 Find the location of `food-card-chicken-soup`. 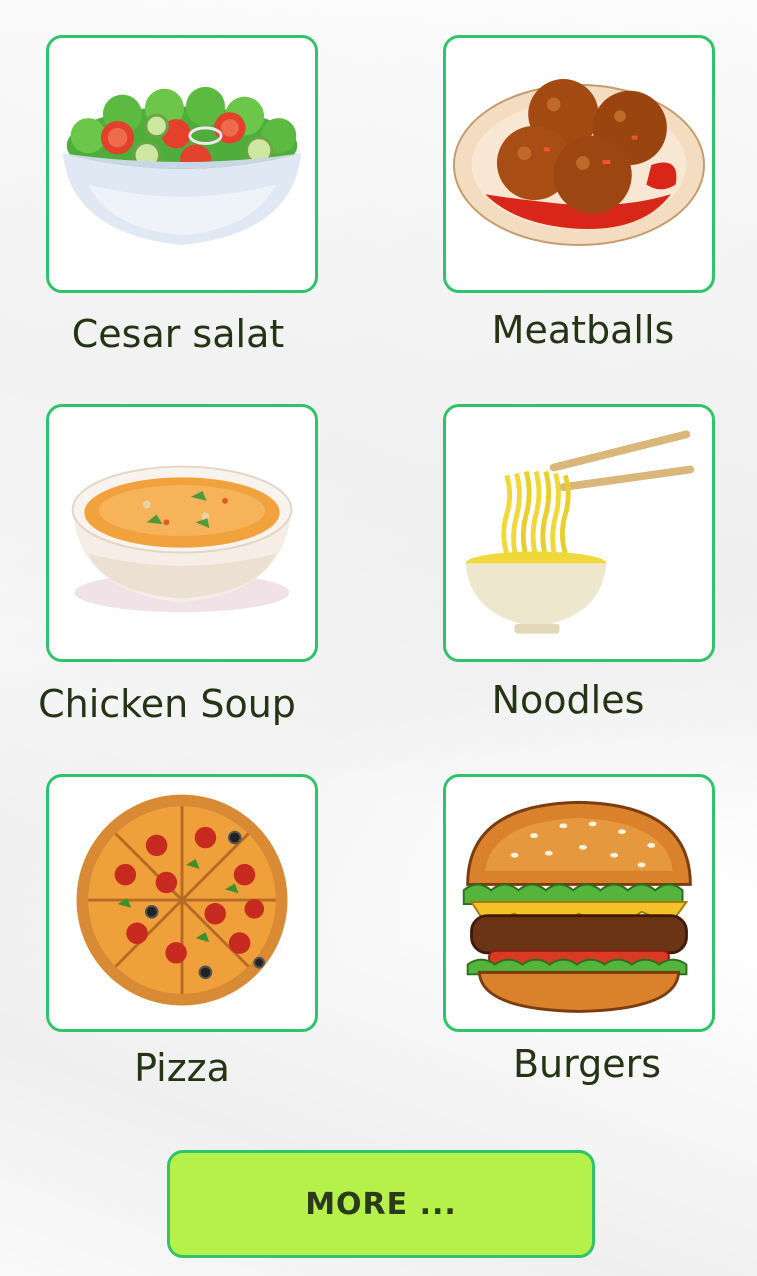

food-card-chicken-soup is located at coordinates (182, 533).